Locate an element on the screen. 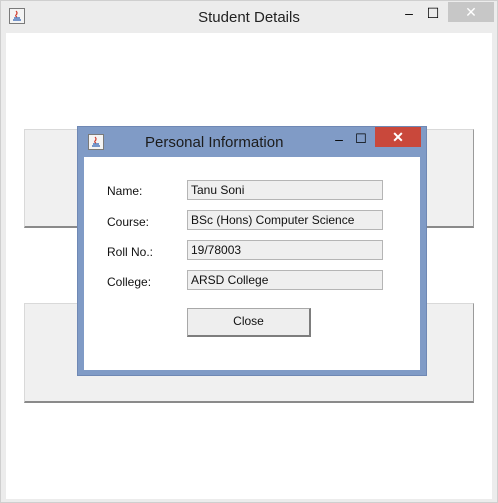 The image size is (498, 503). college-label: College: is located at coordinates (129, 282).